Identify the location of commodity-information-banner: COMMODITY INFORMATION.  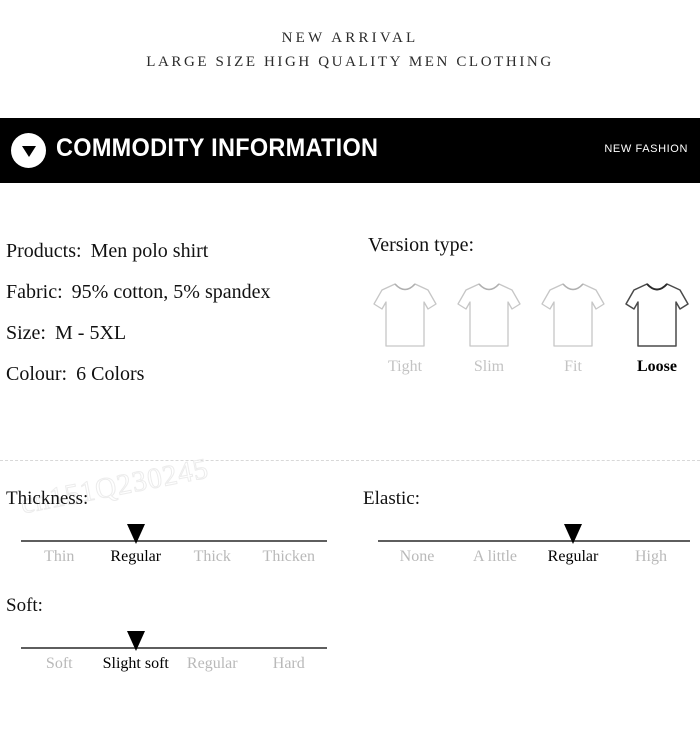
(350, 150).